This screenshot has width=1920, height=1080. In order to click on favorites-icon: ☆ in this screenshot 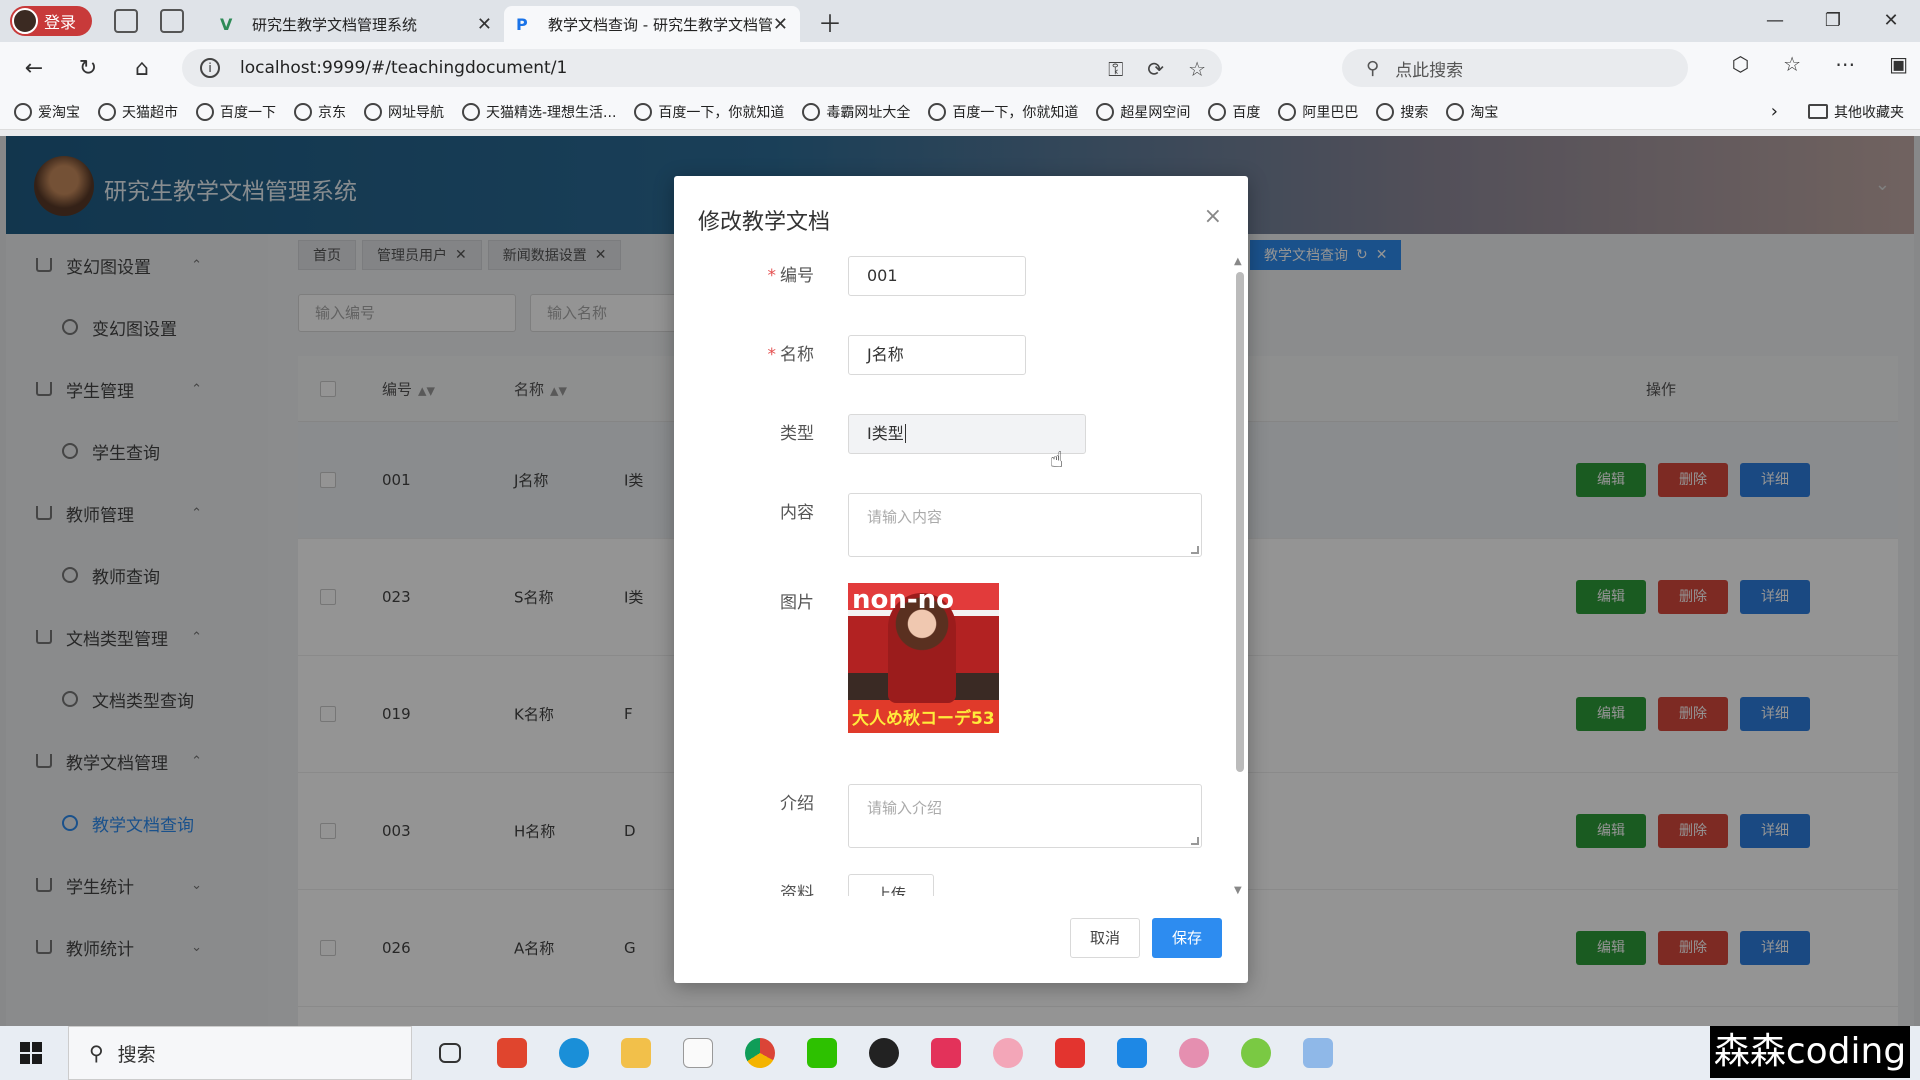, I will do `click(1792, 64)`.